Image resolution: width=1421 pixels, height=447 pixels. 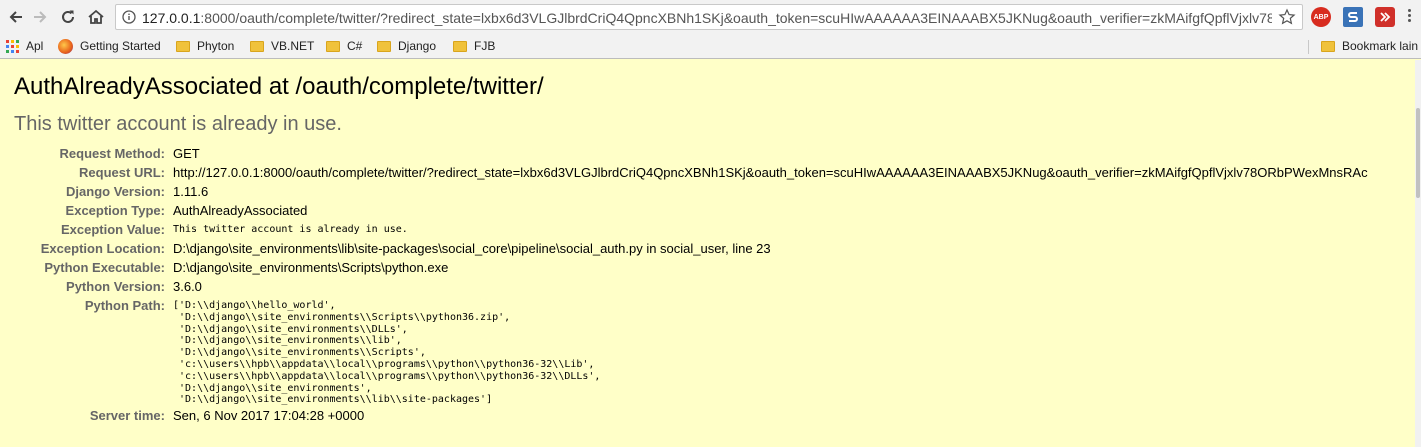 I want to click on bookmark-apps: Apl, so click(x=24, y=46).